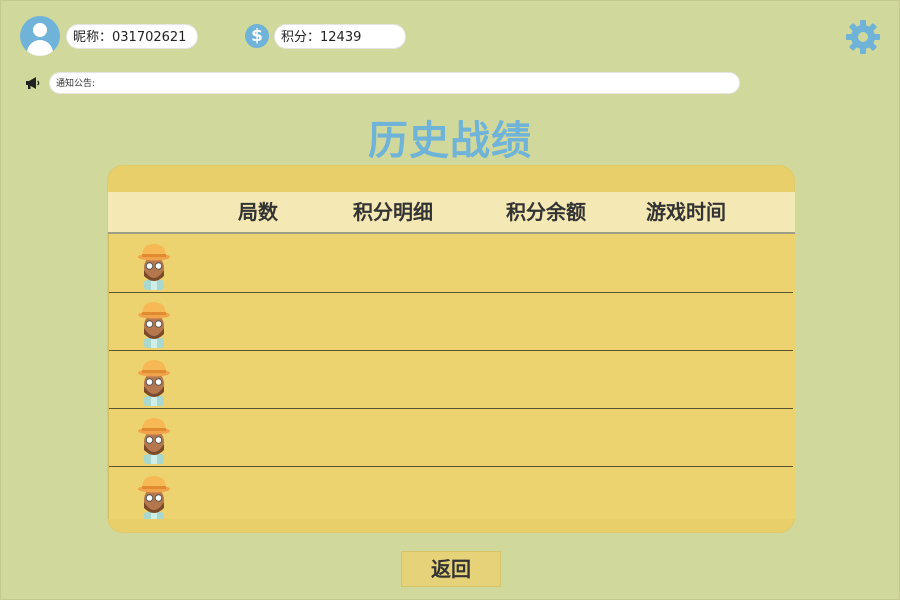 This screenshot has height=600, width=900. What do you see at coordinates (40, 36) in the screenshot?
I see `user-avatar-icon` at bounding box center [40, 36].